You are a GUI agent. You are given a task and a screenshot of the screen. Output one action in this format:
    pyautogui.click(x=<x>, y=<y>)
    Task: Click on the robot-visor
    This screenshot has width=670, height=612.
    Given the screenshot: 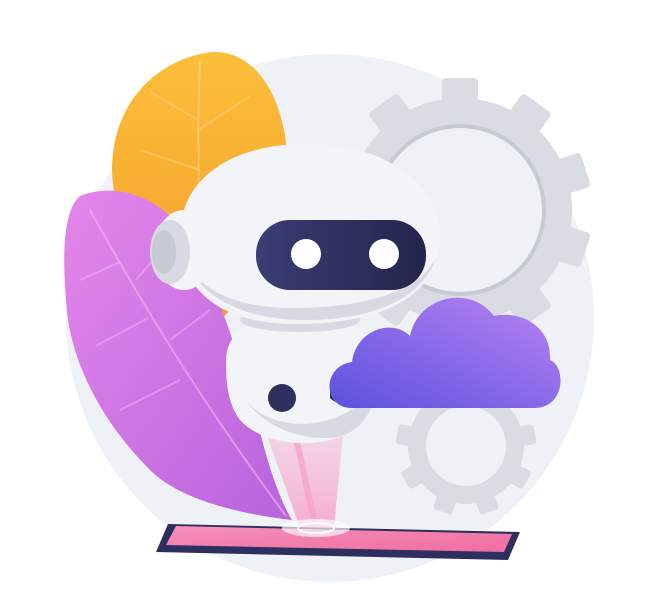 What is the action you would take?
    pyautogui.click(x=341, y=255)
    